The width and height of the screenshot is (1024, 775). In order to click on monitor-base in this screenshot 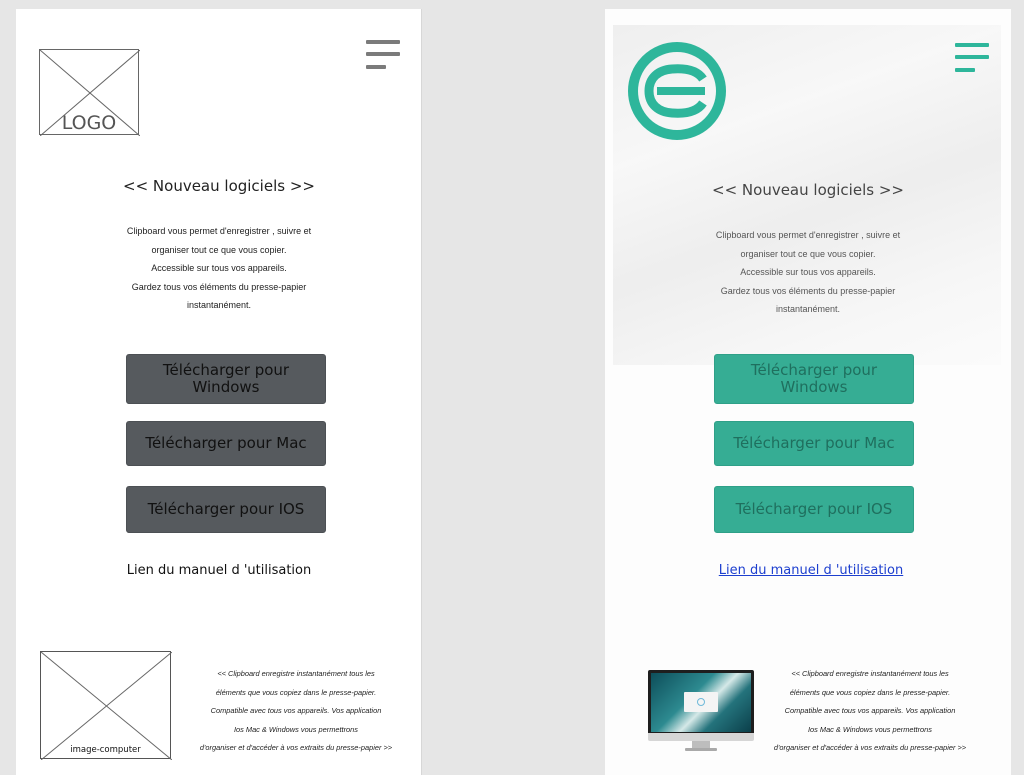, I will do `click(701, 749)`.